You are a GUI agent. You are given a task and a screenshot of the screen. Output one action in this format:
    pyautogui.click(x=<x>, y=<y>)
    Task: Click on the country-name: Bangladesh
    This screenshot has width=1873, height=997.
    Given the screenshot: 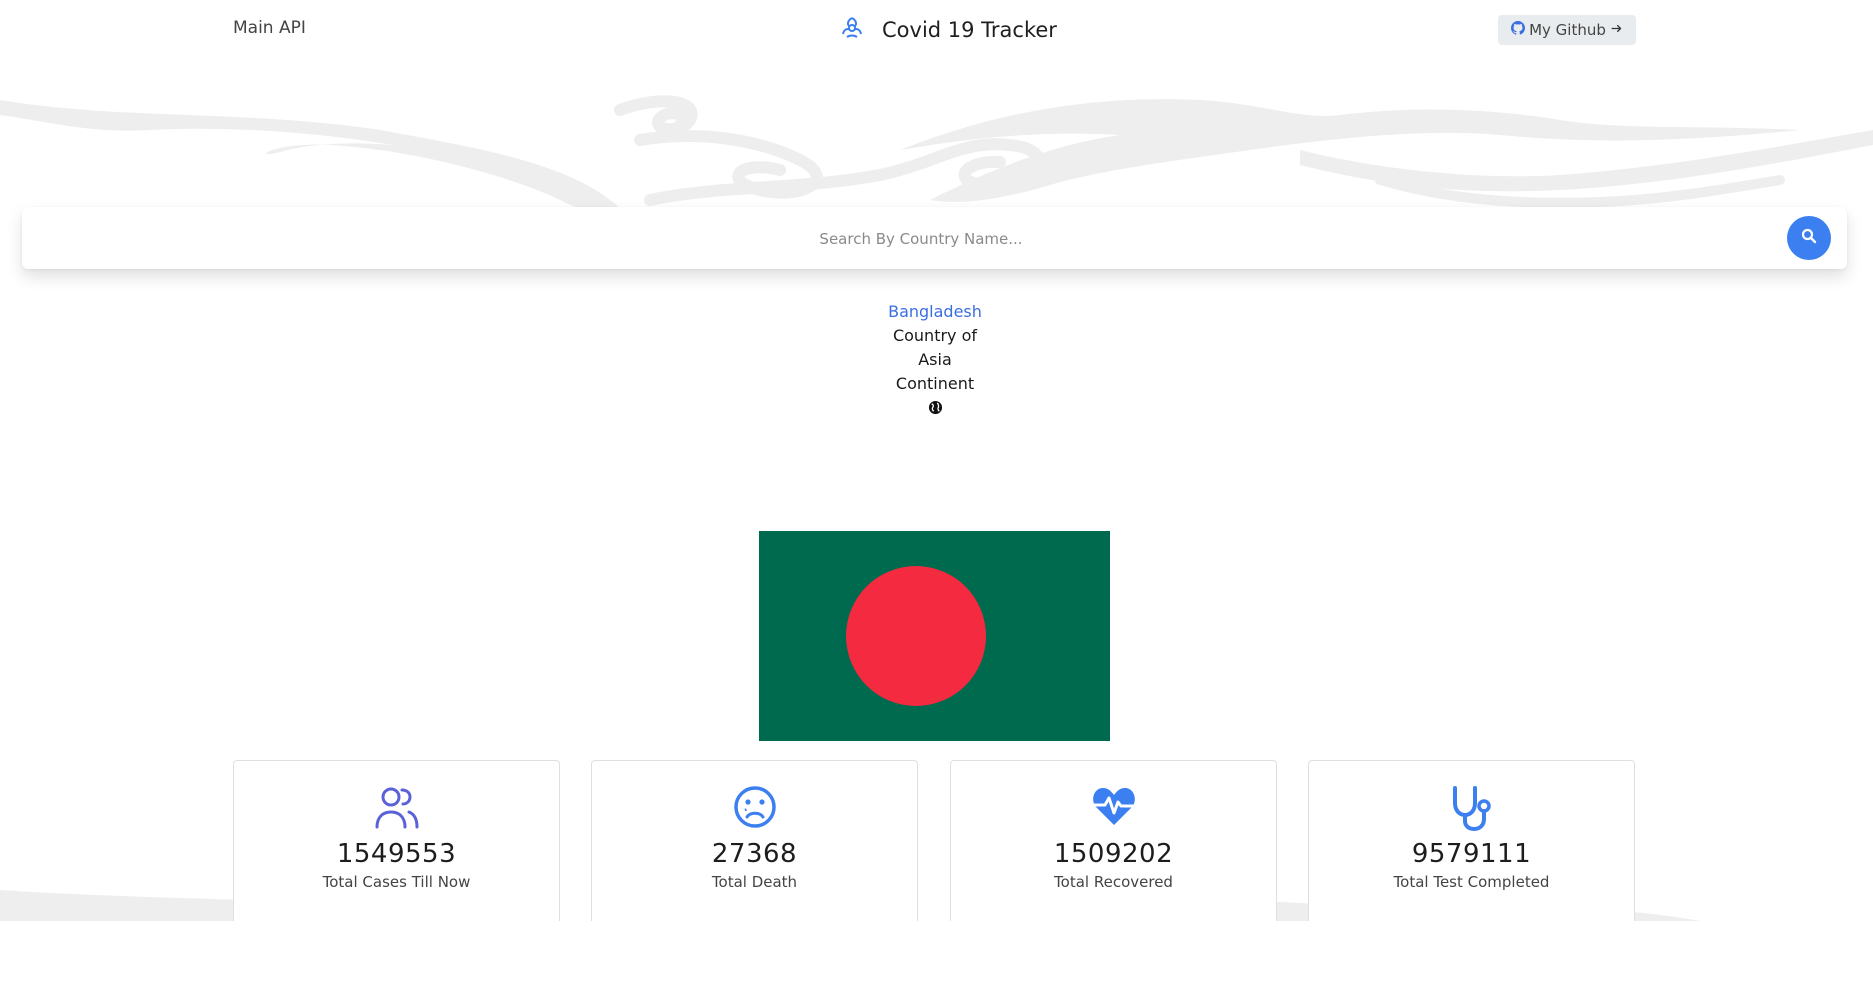 What is the action you would take?
    pyautogui.click(x=935, y=311)
    